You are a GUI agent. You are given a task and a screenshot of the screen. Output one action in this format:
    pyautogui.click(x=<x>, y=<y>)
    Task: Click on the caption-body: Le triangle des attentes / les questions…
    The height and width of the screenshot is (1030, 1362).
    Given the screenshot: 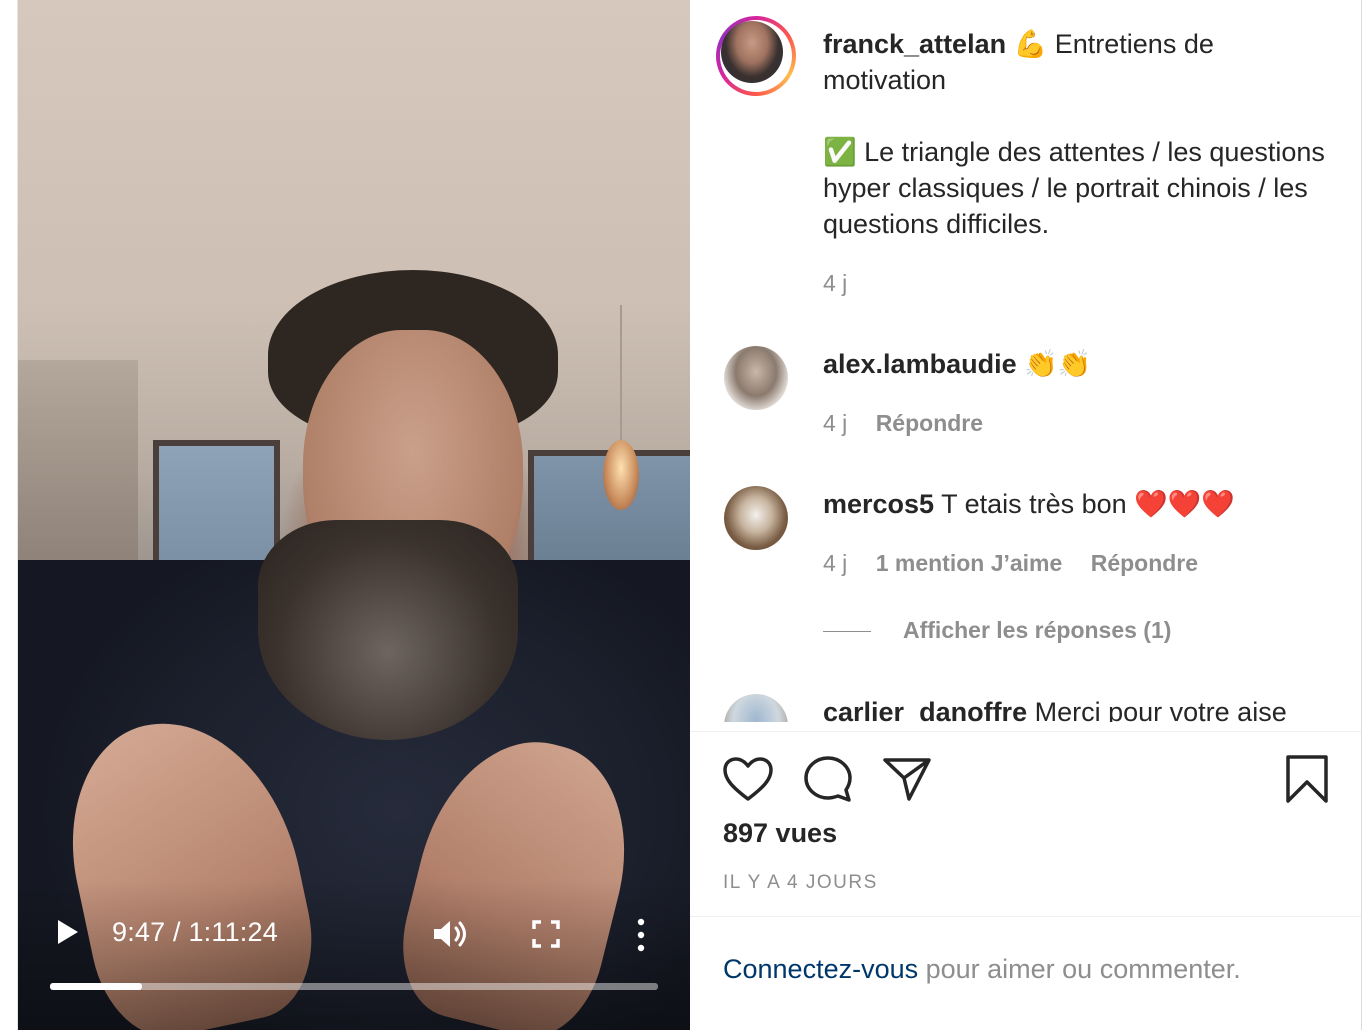 What is the action you would take?
    pyautogui.click(x=1074, y=188)
    